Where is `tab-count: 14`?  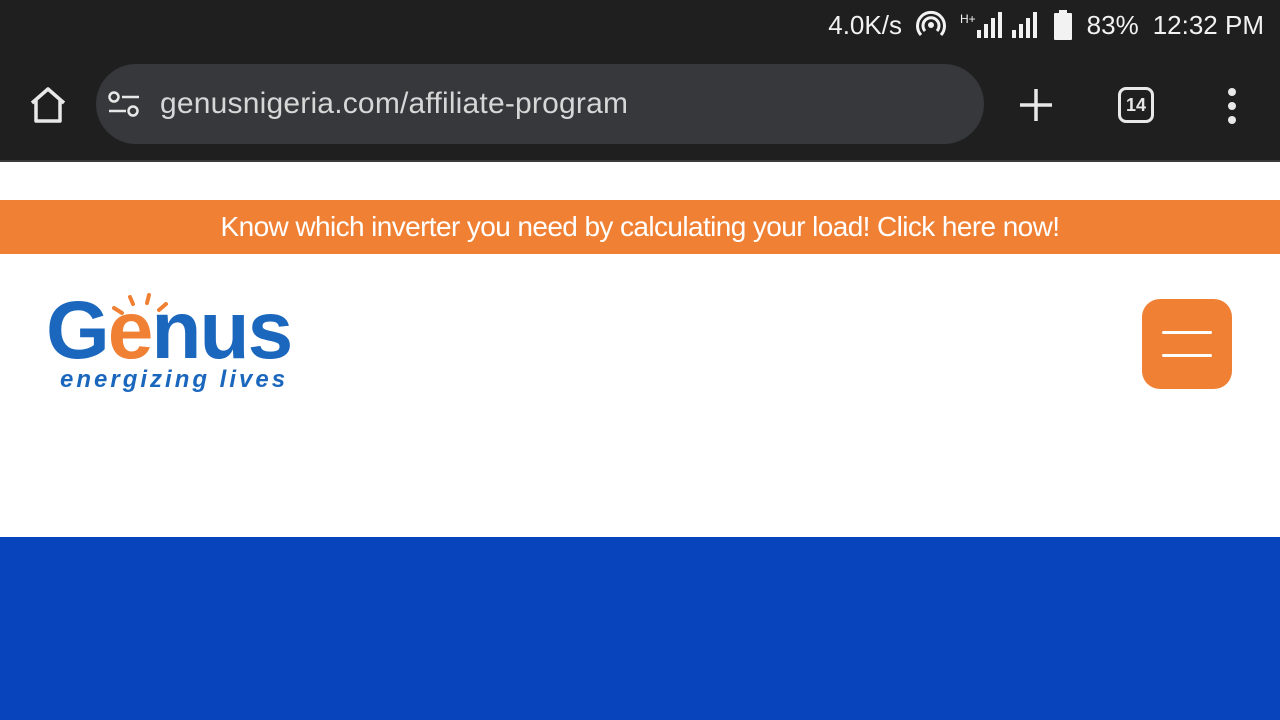
tab-count: 14 is located at coordinates (1136, 104).